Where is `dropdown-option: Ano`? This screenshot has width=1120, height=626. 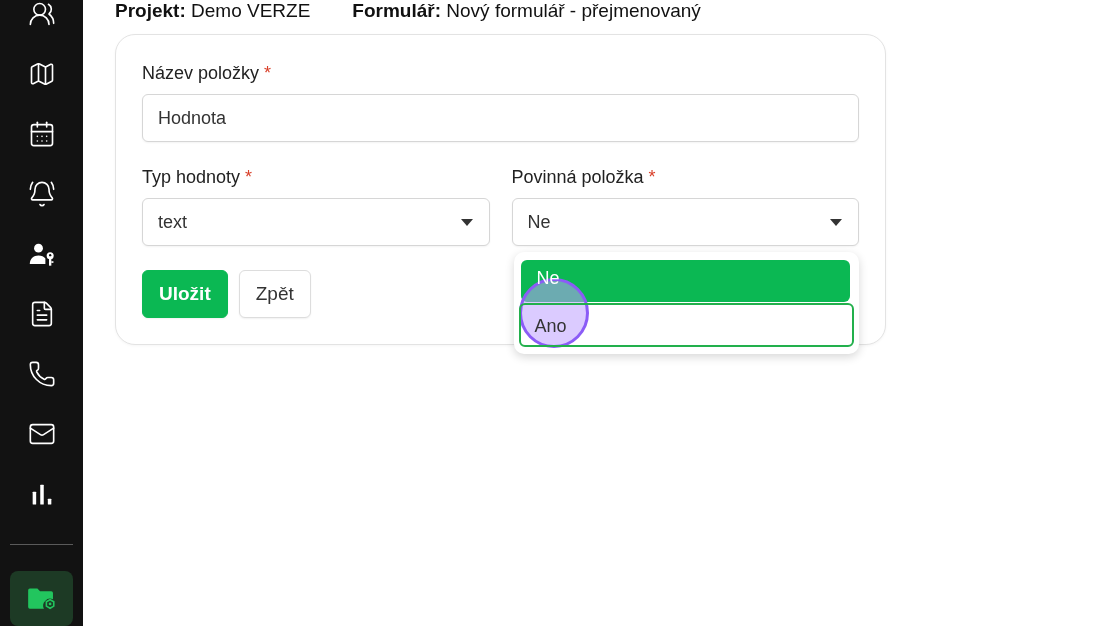 dropdown-option: Ano is located at coordinates (686, 325).